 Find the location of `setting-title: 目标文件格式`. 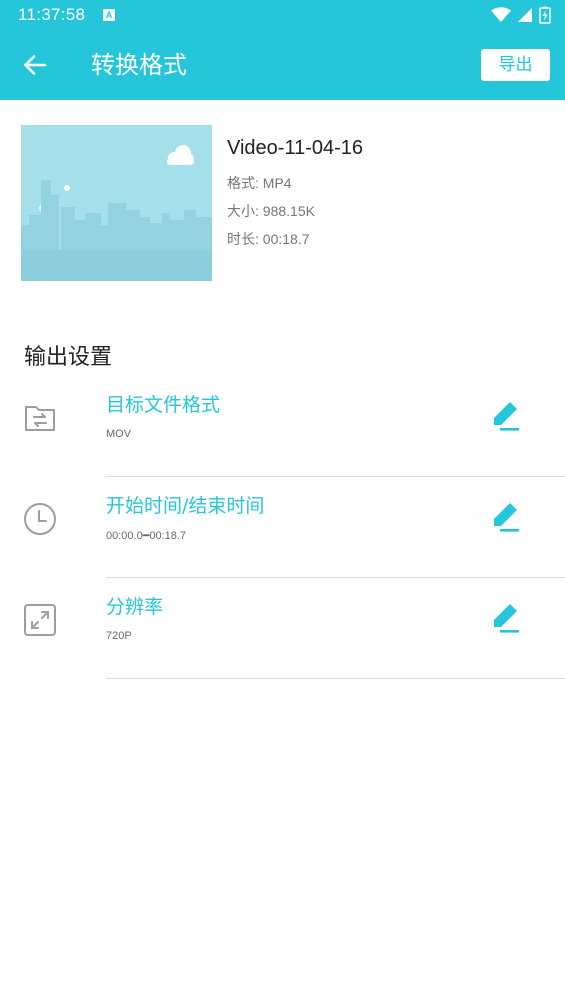

setting-title: 目标文件格式 is located at coordinates (163, 405).